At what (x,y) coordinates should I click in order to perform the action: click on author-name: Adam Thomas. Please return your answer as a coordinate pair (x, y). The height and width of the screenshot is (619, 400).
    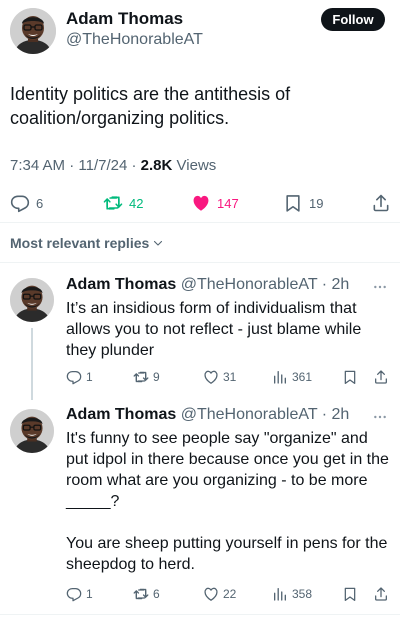
    Looking at the image, I should click on (124, 19).